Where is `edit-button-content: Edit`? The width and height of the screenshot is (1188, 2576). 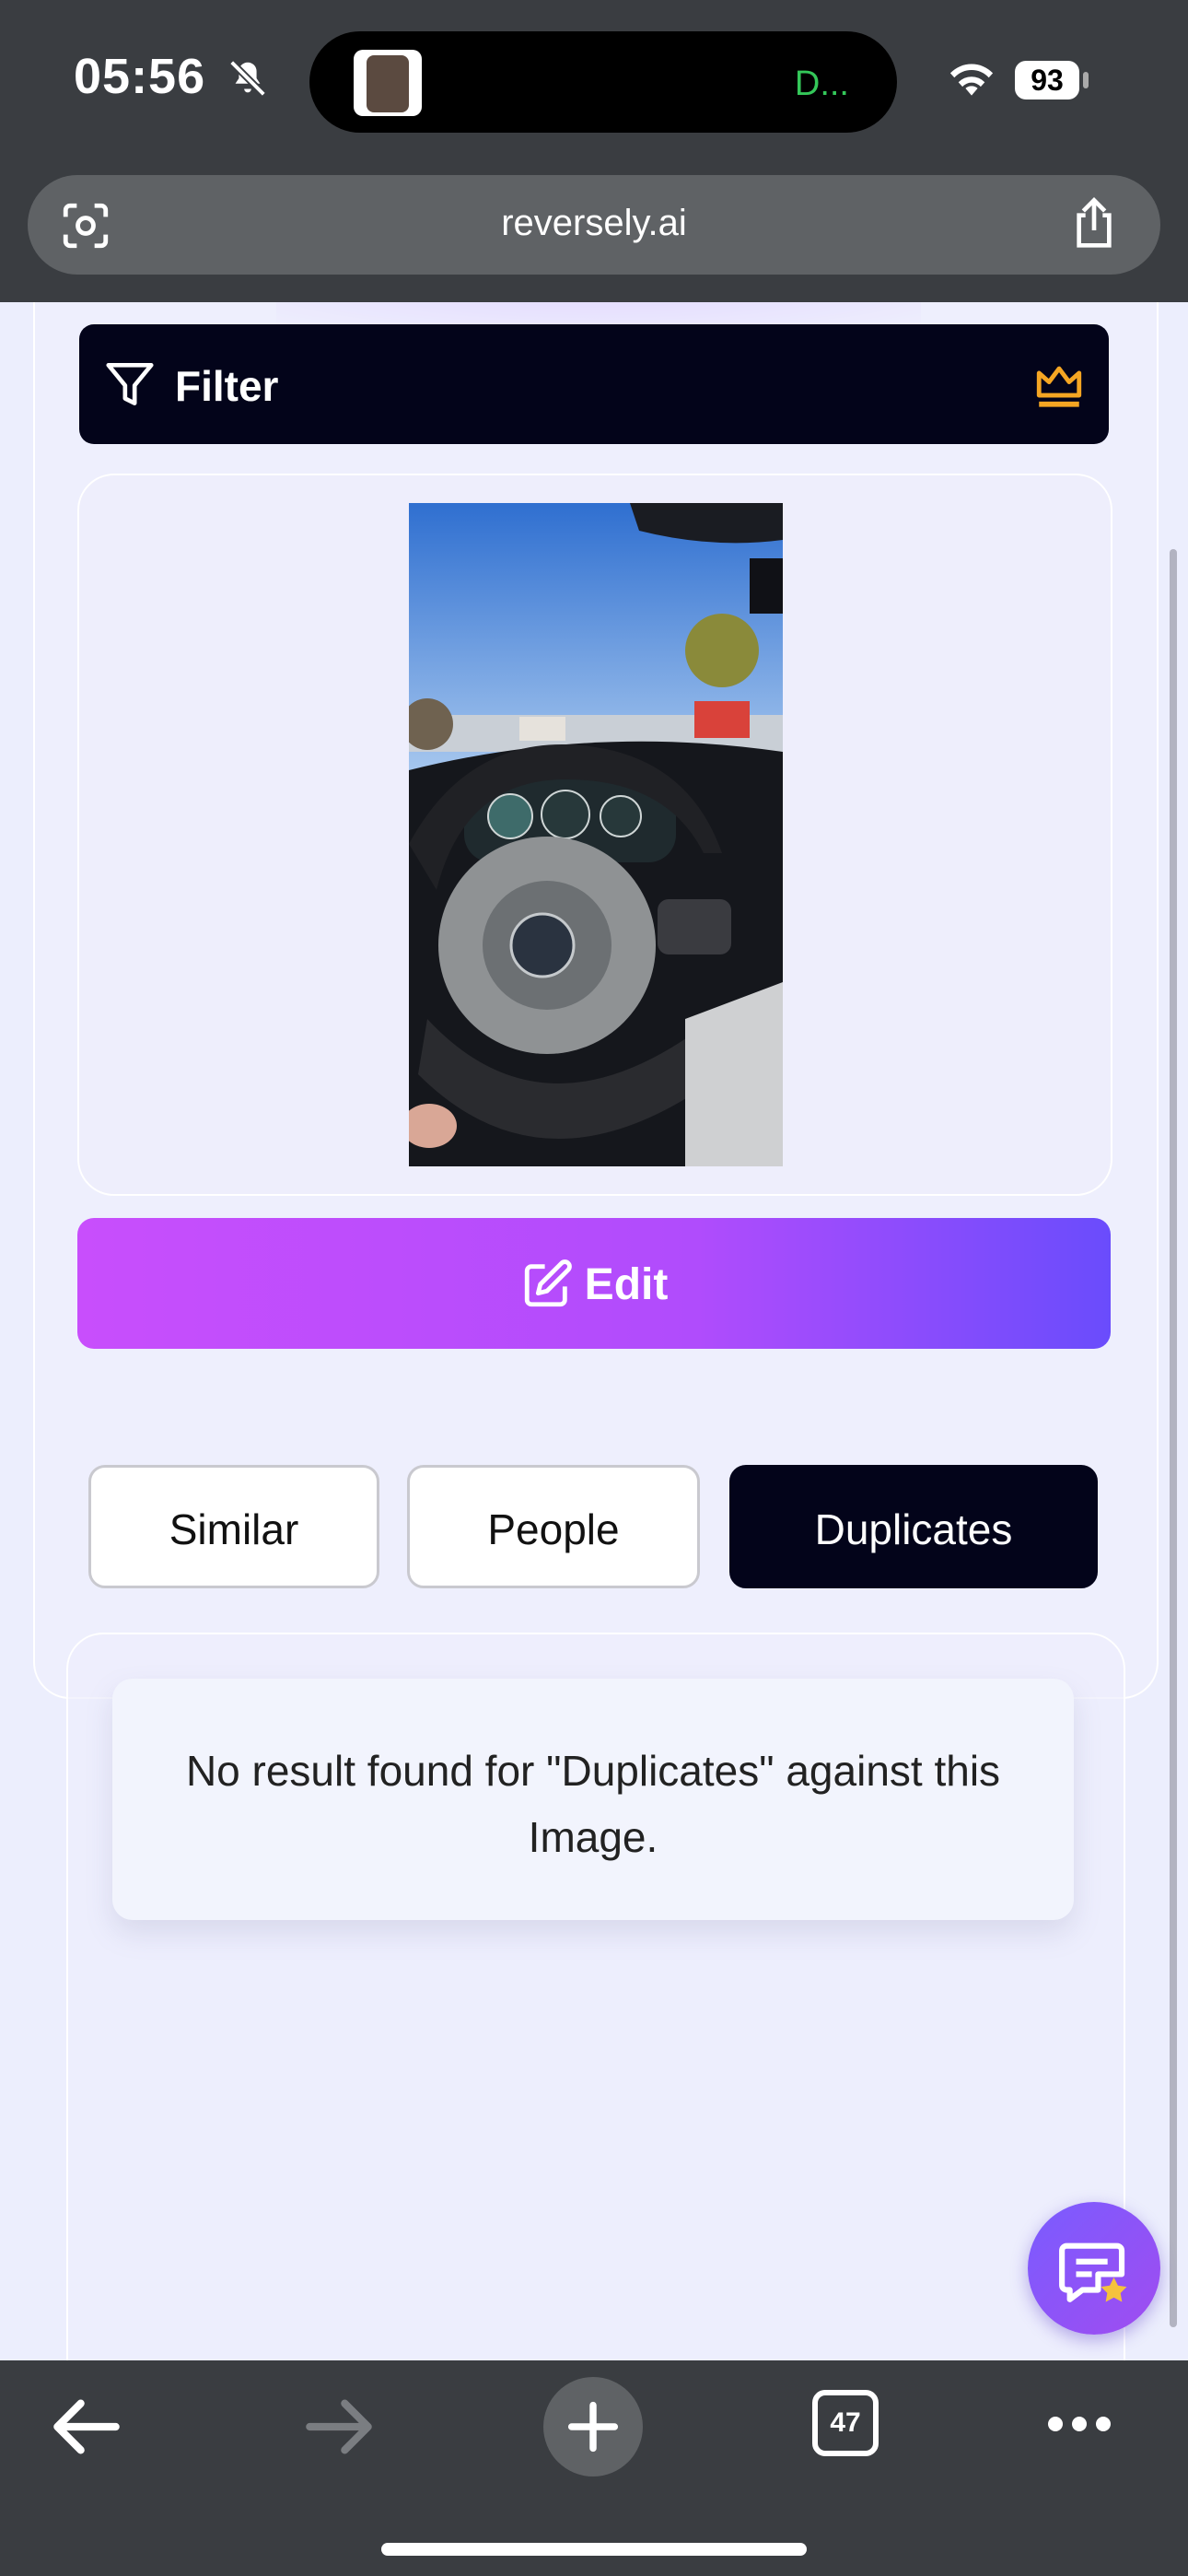 edit-button-content: Edit is located at coordinates (594, 1284).